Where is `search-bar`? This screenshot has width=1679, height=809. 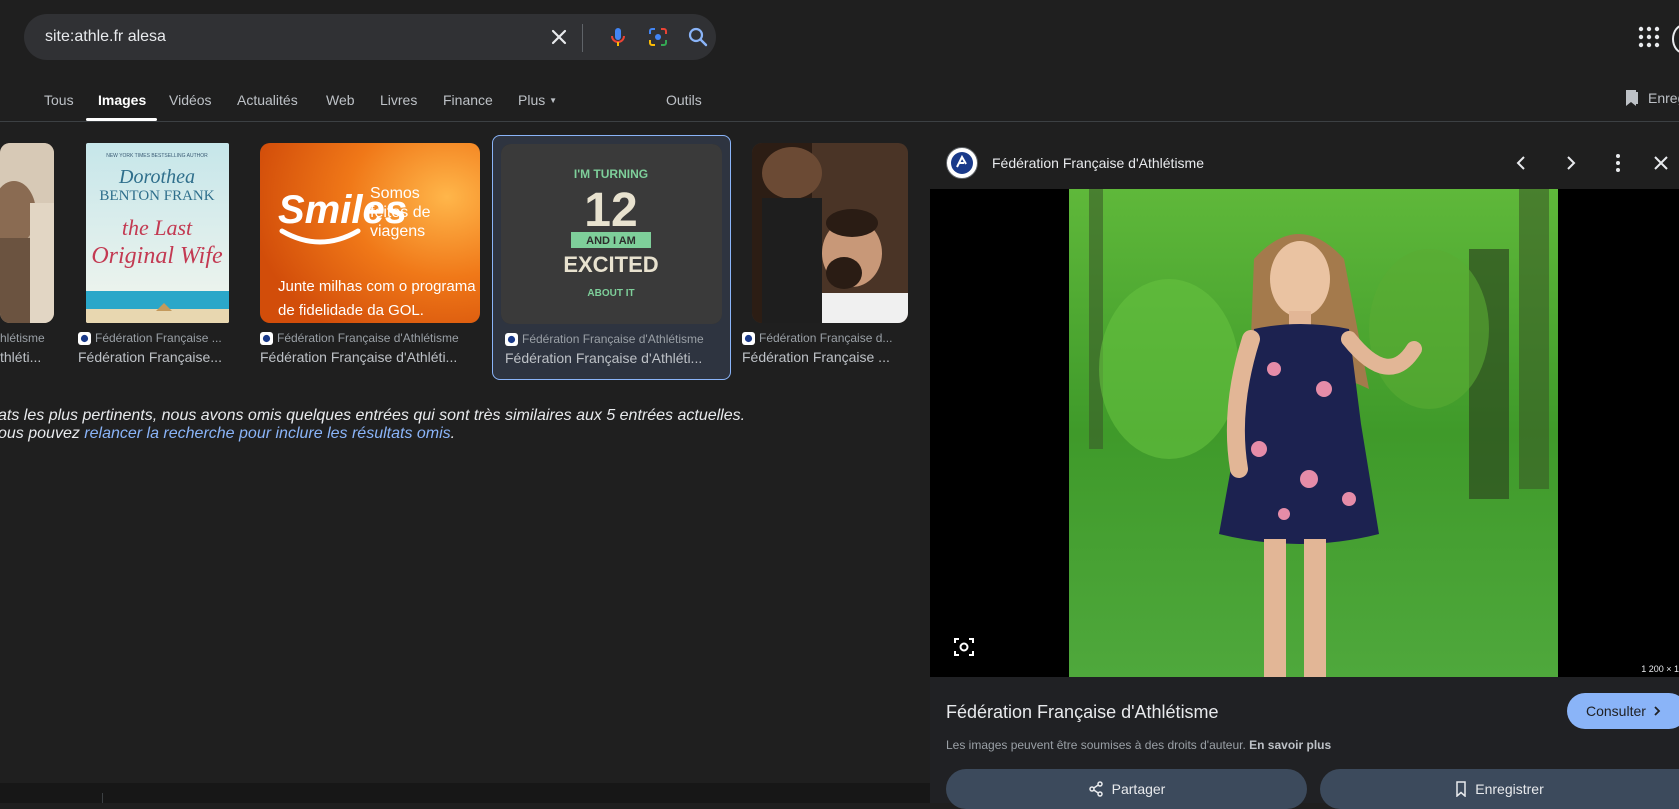
search-bar is located at coordinates (370, 37).